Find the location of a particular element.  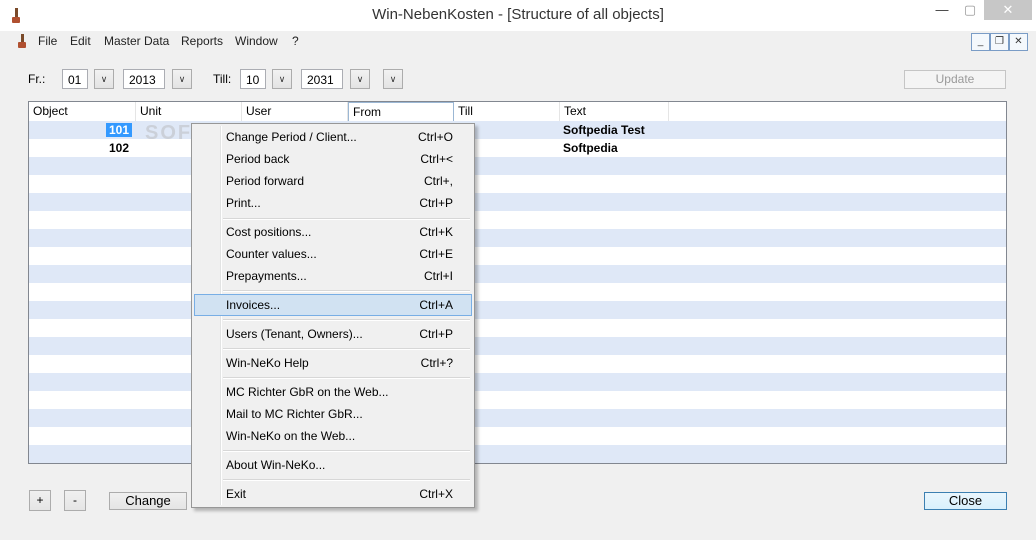

object-cell: 101 is located at coordinates (80, 130).